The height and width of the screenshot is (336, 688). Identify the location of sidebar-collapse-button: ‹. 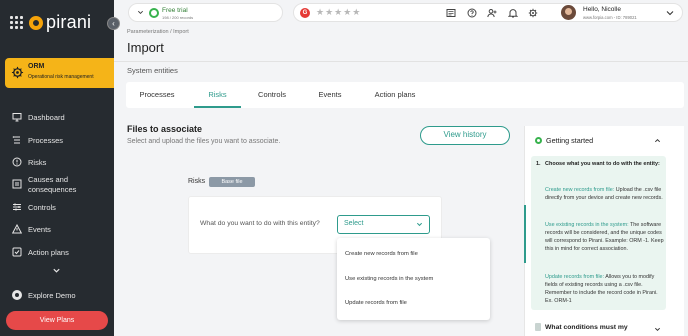
(113, 23).